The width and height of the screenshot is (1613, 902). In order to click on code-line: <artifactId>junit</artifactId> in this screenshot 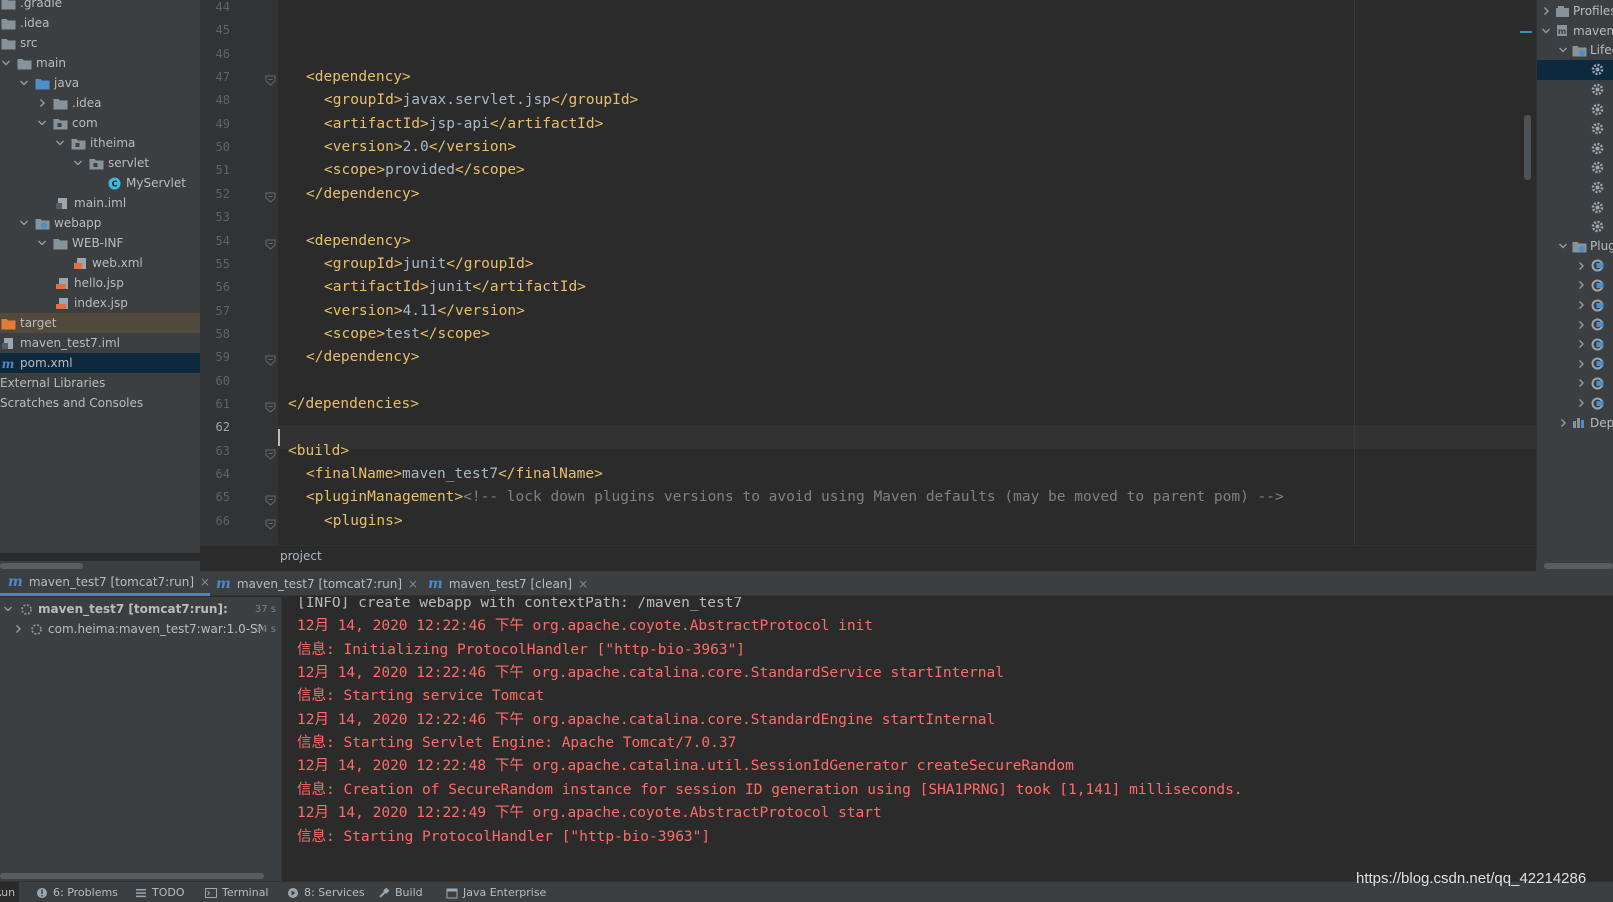, I will do `click(455, 287)`.